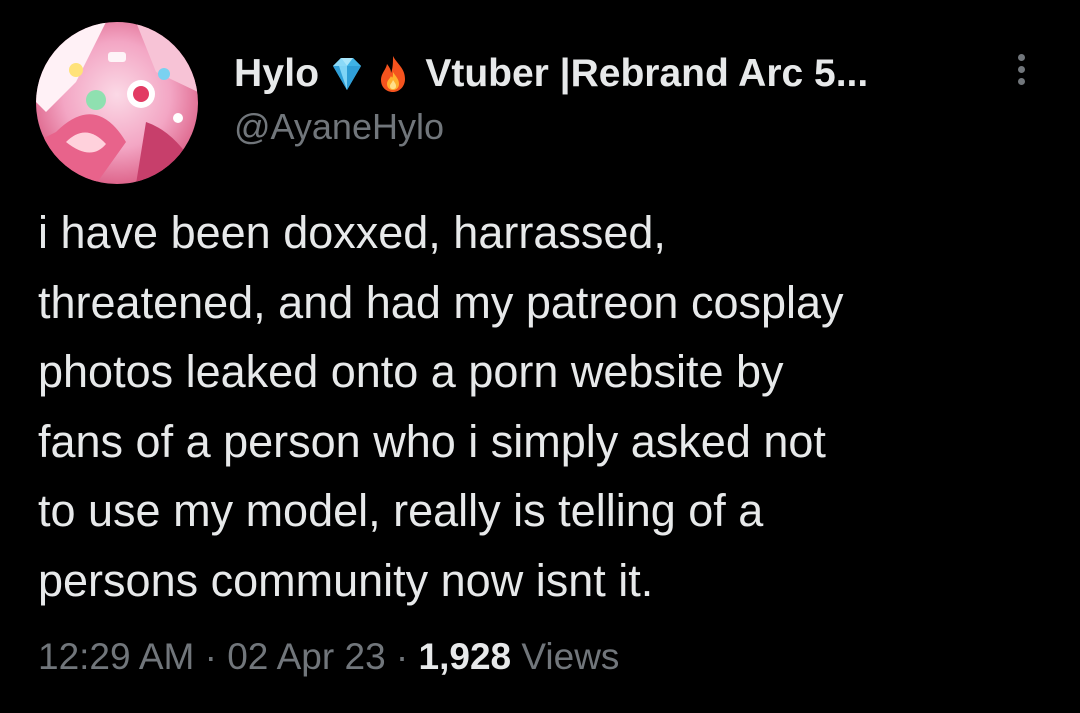 The height and width of the screenshot is (713, 1080). I want to click on tweet-header: Hylo Vtuber |Rebrand Arc 5... @AyaneHylo, so click(614, 98).